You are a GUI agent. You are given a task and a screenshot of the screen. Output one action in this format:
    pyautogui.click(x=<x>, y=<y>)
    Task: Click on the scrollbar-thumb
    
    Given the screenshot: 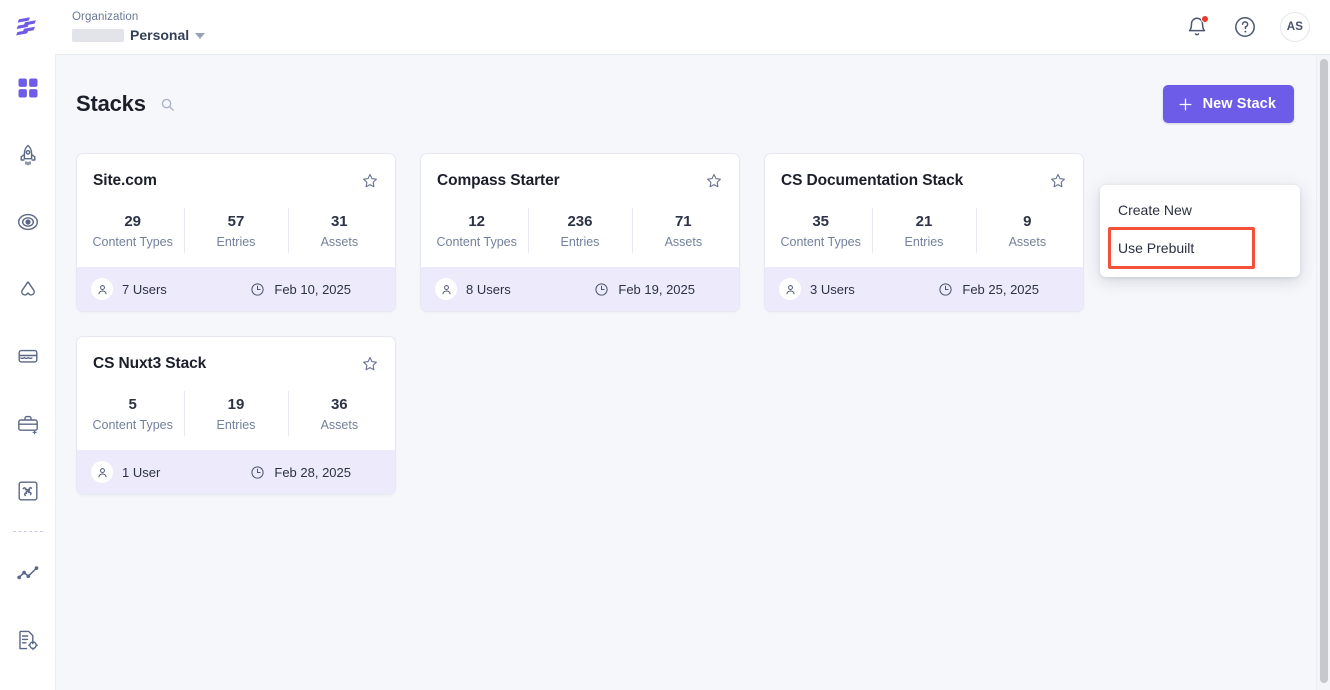 What is the action you would take?
    pyautogui.click(x=1324, y=371)
    